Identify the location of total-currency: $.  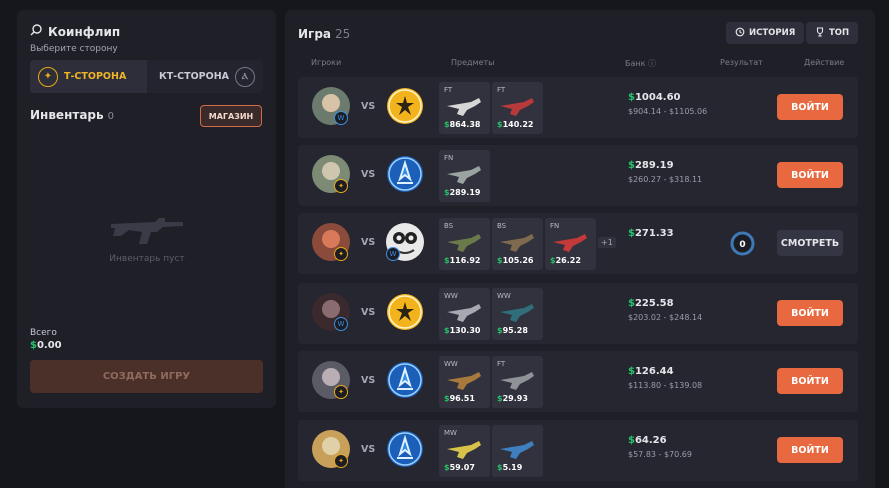
(33, 345).